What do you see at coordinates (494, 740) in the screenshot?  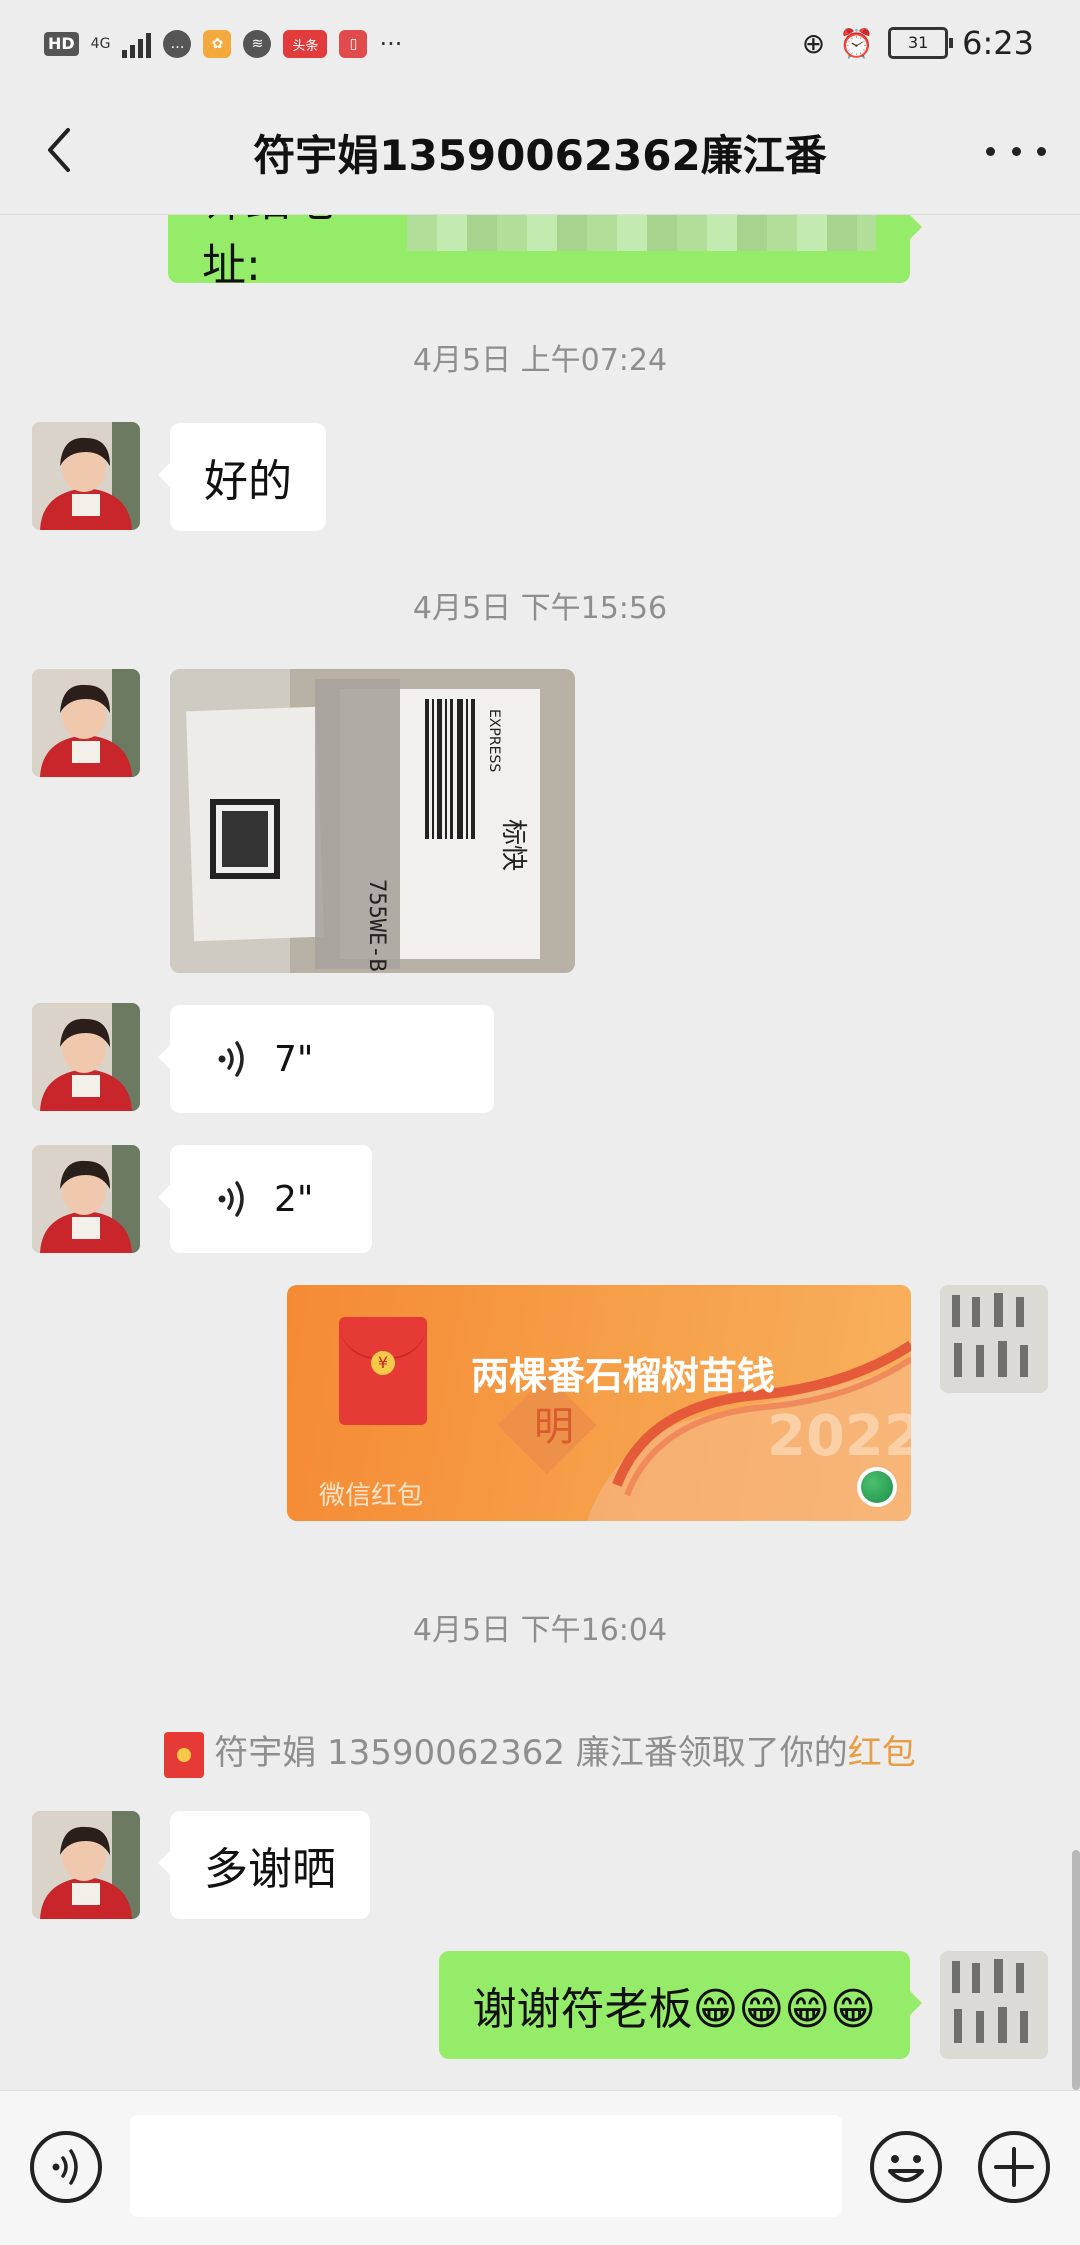 I see `photo-express-text: EXPRESS` at bounding box center [494, 740].